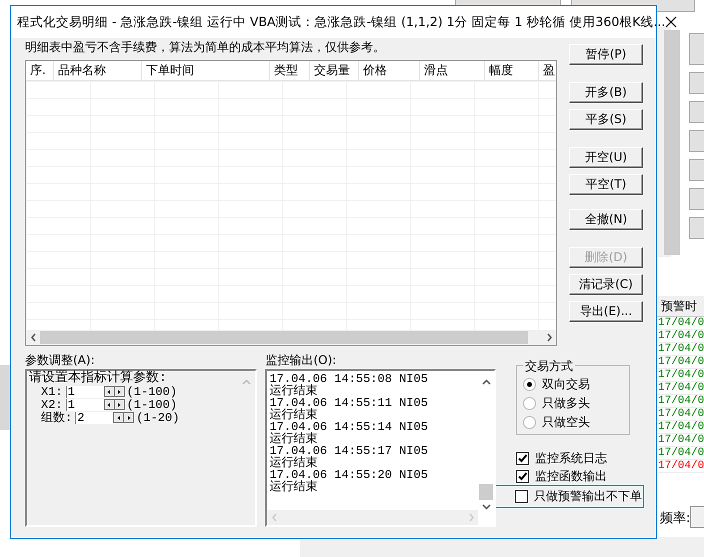  I want to click on section-label: 监控输出(O):, so click(301, 361).